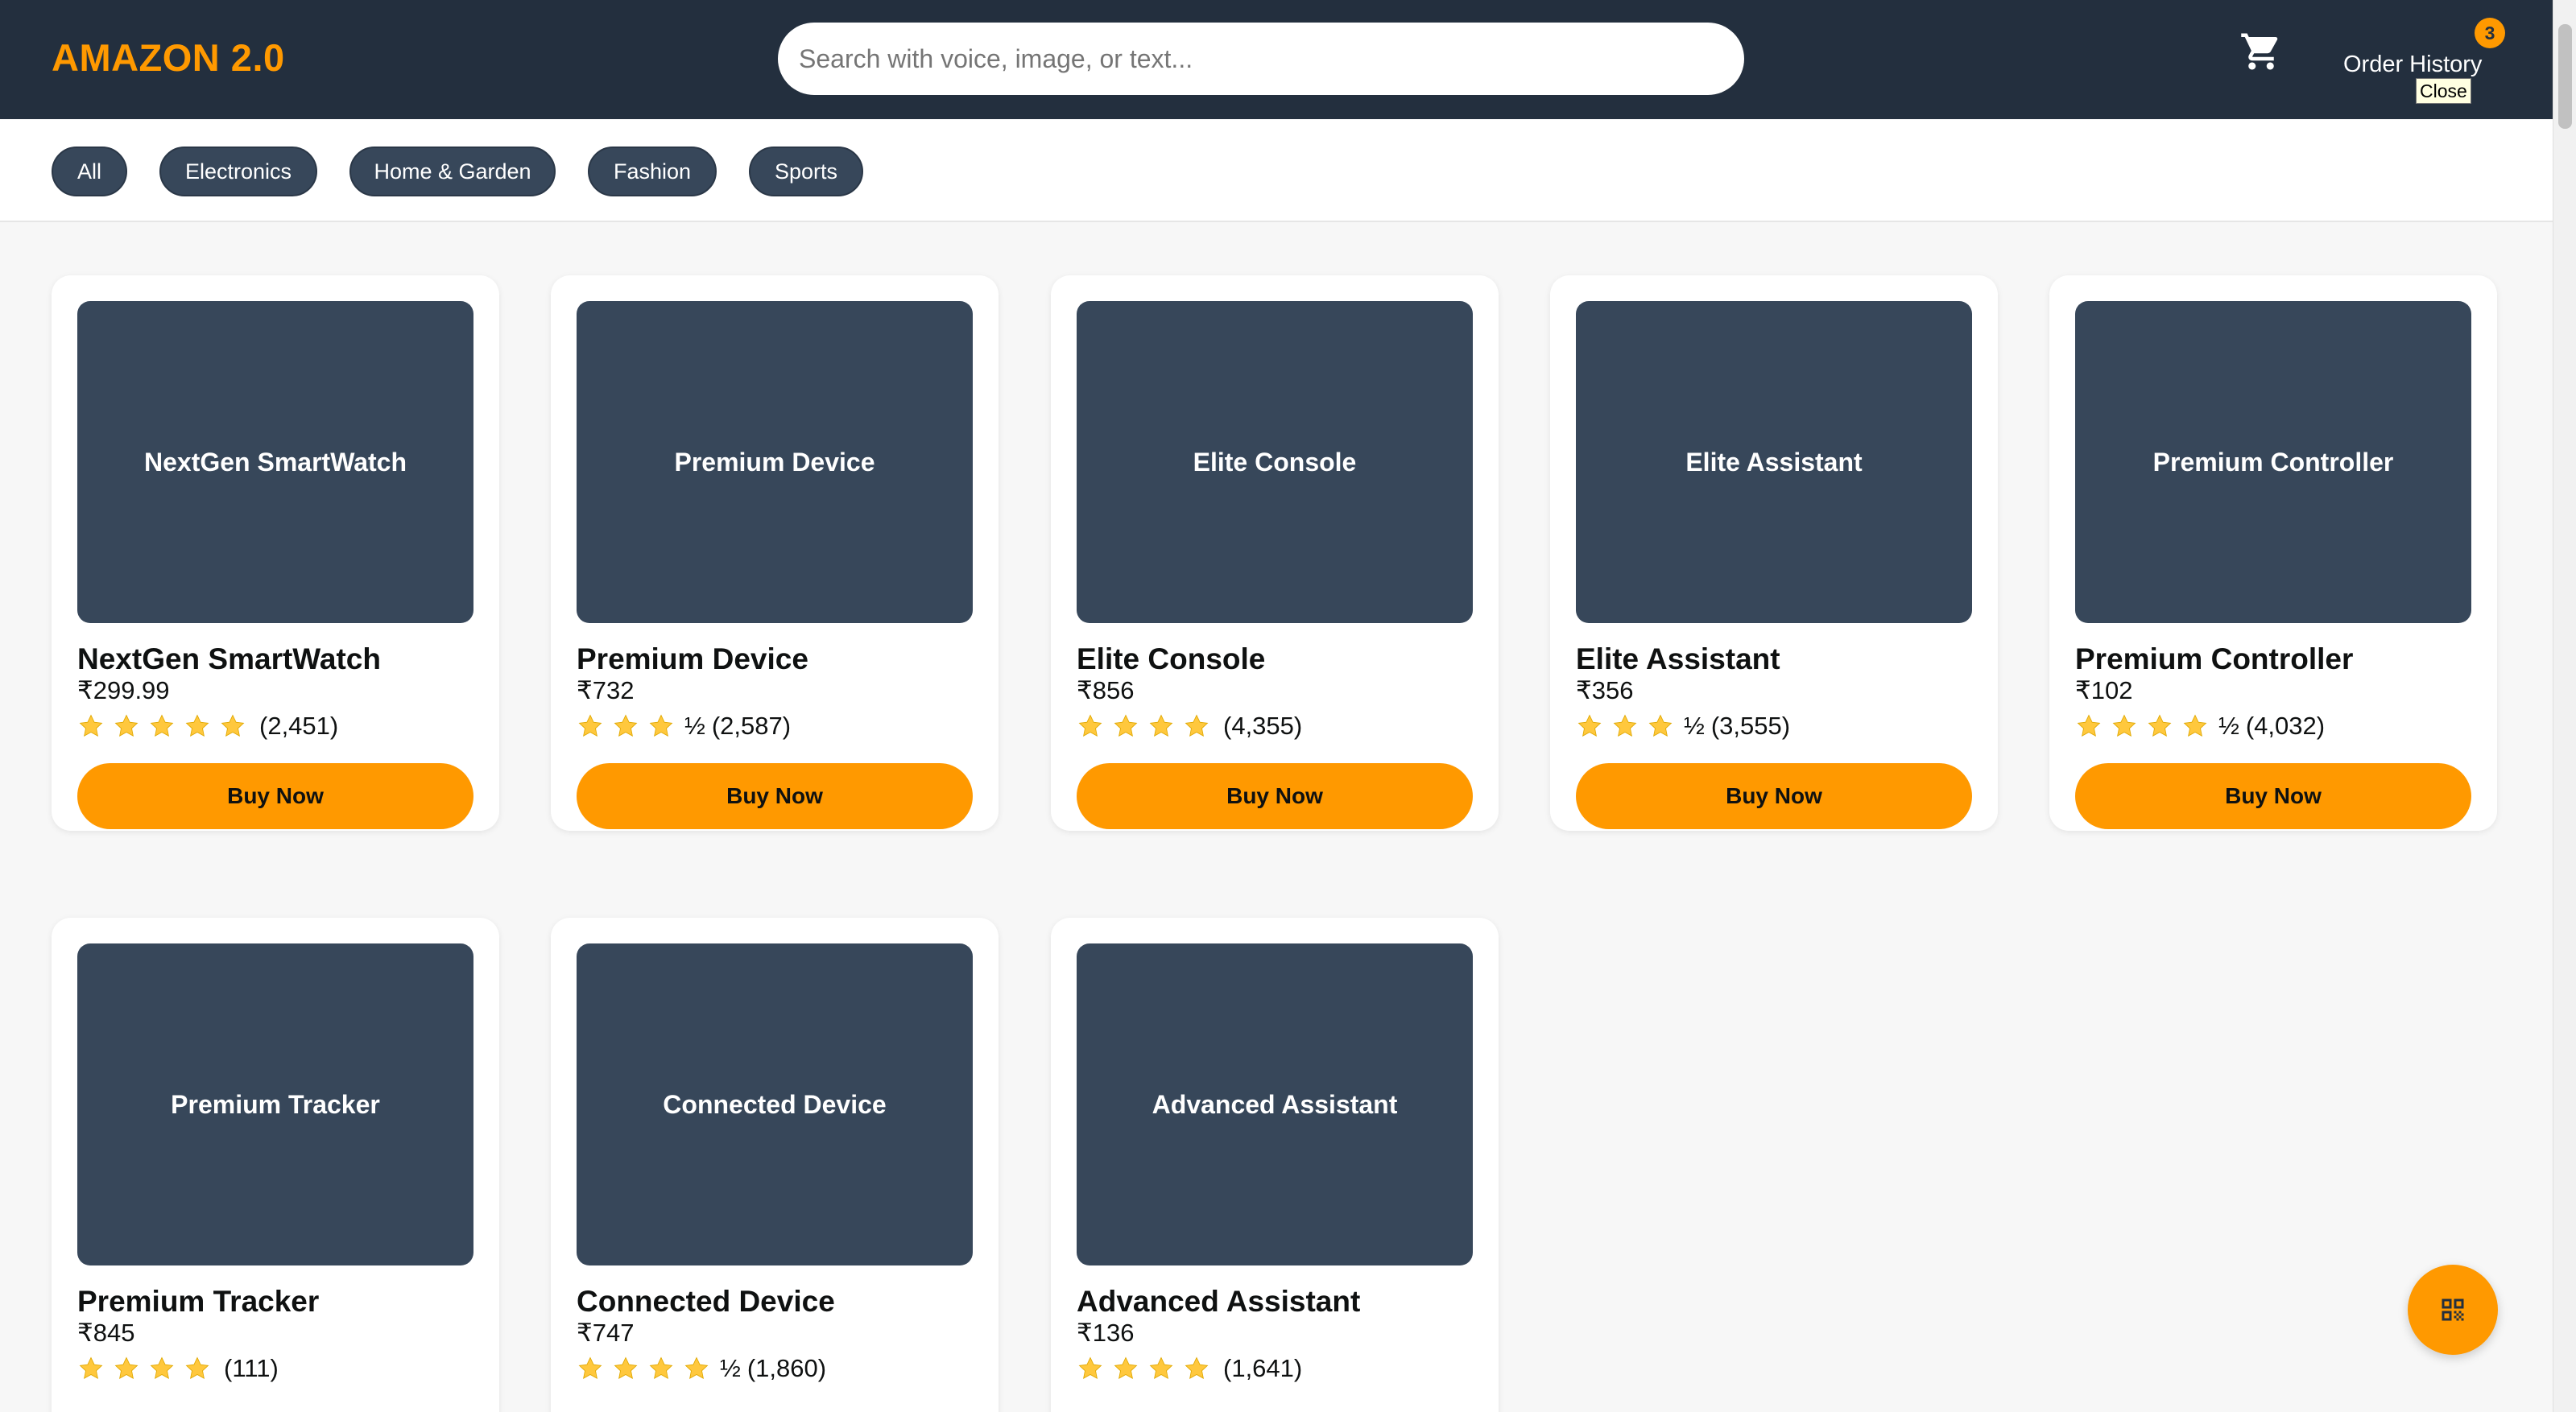  Describe the element at coordinates (606, 1333) in the screenshot. I see `product-price: ₹747` at that location.